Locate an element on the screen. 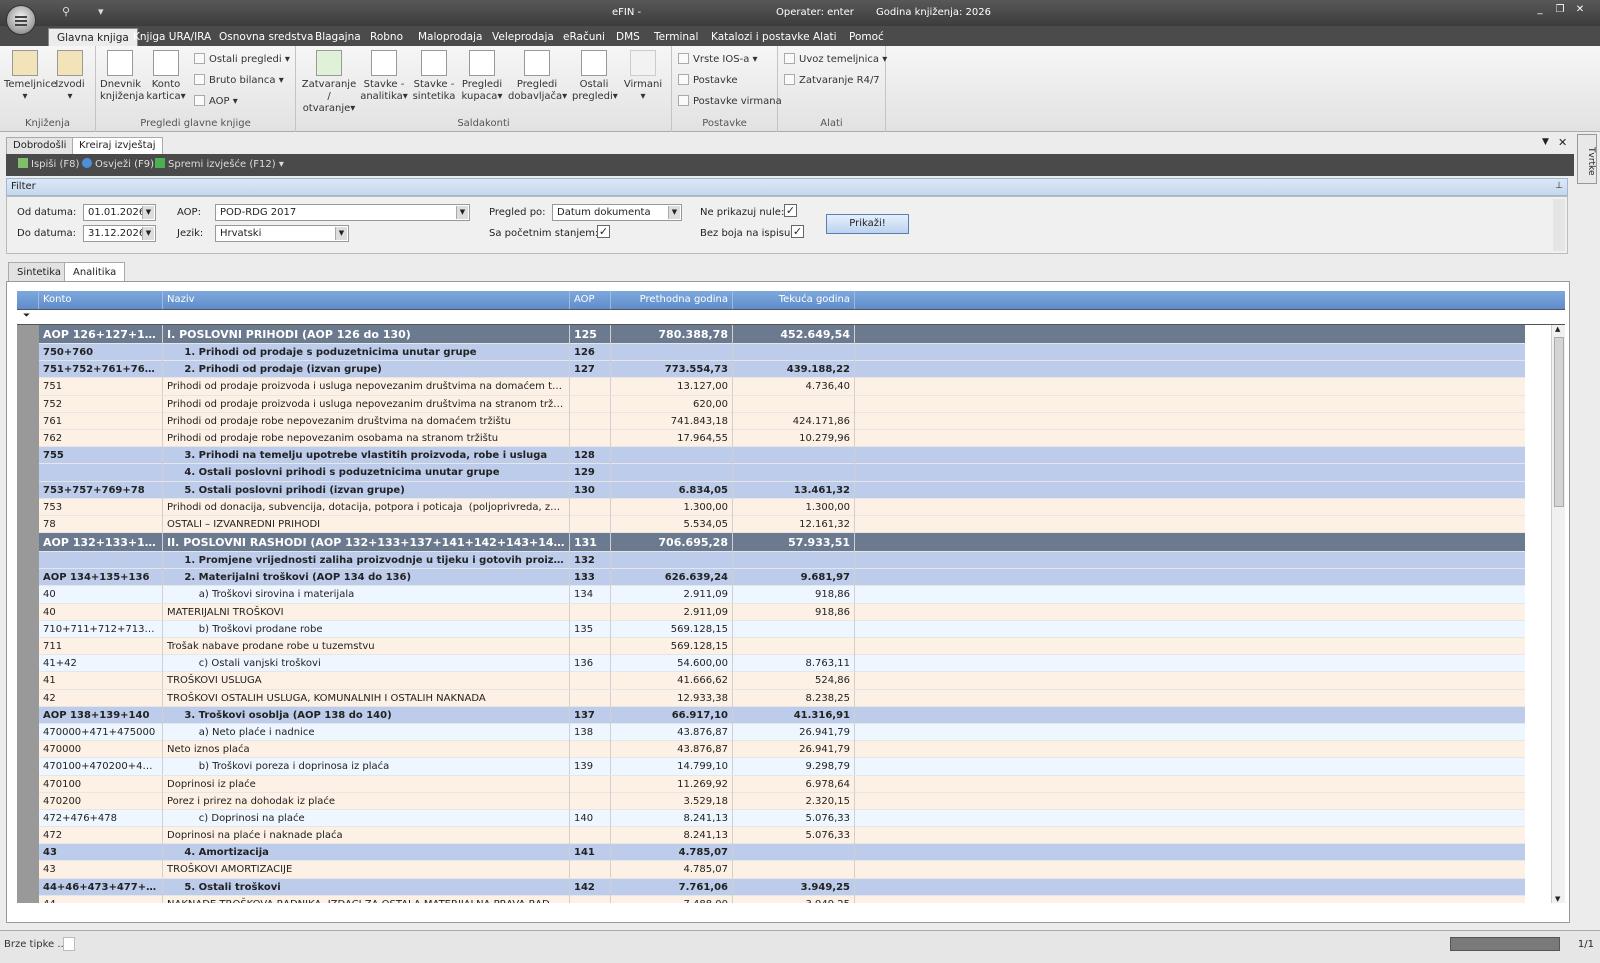 This screenshot has width=1600, height=963. jezik-select: Hrvatski ▼ is located at coordinates (282, 233).